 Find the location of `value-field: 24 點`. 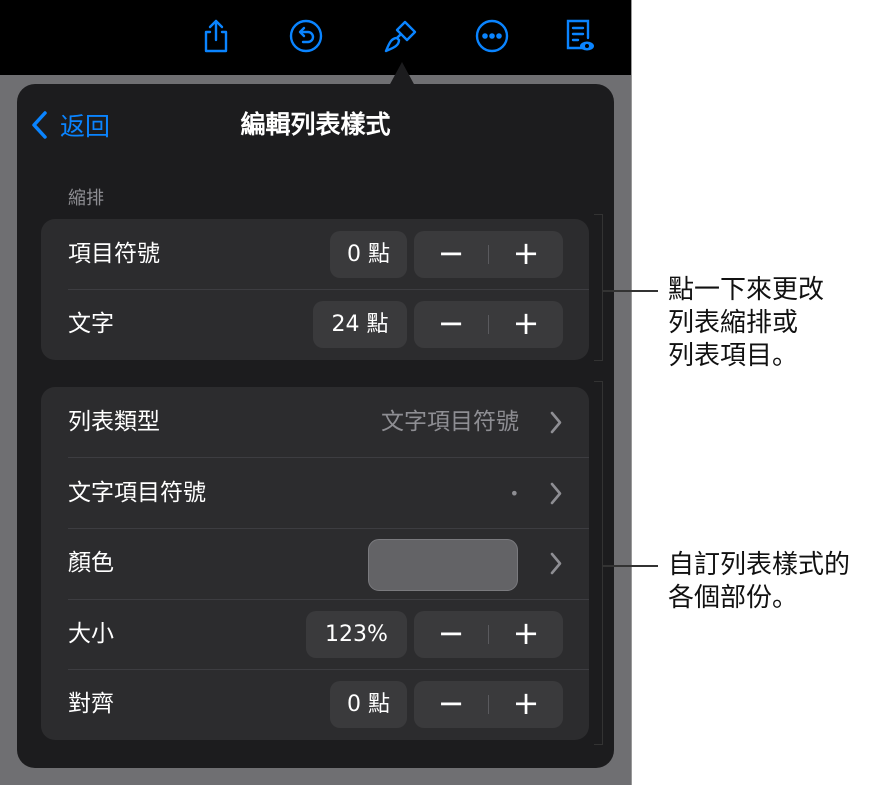

value-field: 24 點 is located at coordinates (360, 324).